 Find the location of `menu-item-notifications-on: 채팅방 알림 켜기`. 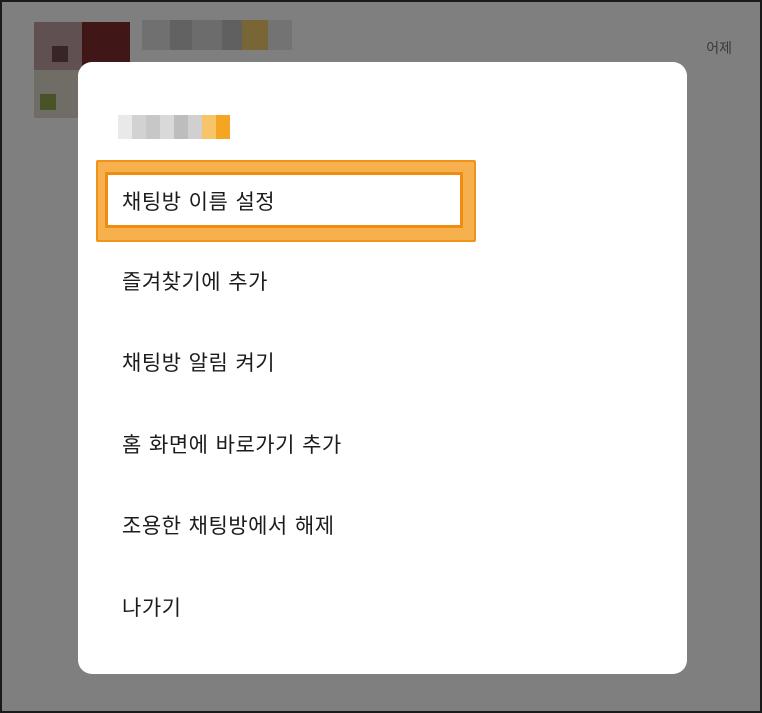

menu-item-notifications-on: 채팅방 알림 켜기 is located at coordinates (198, 362).